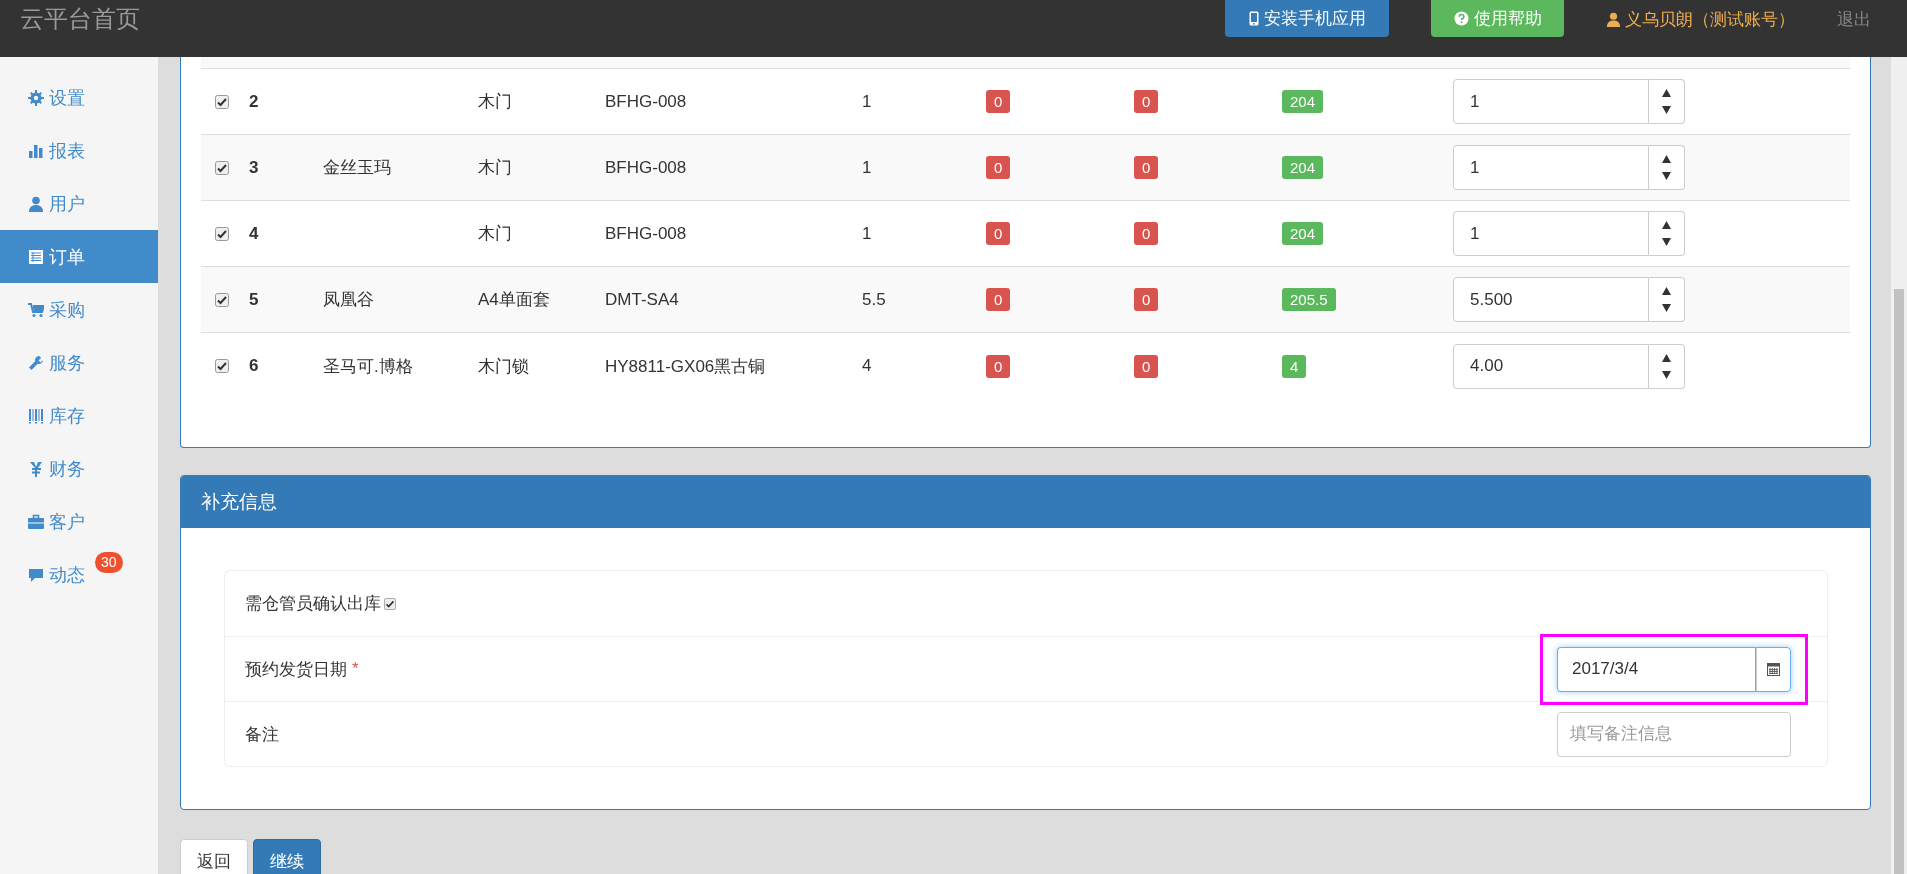 The height and width of the screenshot is (874, 1907). I want to click on panel-title: 补充信息, so click(239, 502).